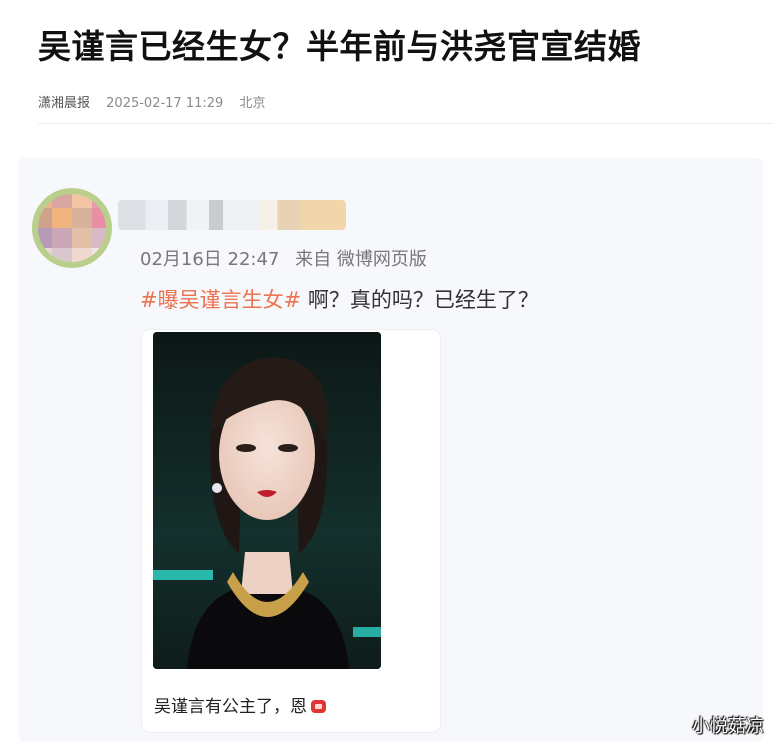 Image resolution: width=774 pixels, height=748 pixels. I want to click on post-meta: 02月16日 22:47 来自 微博网页版, so click(283, 258).